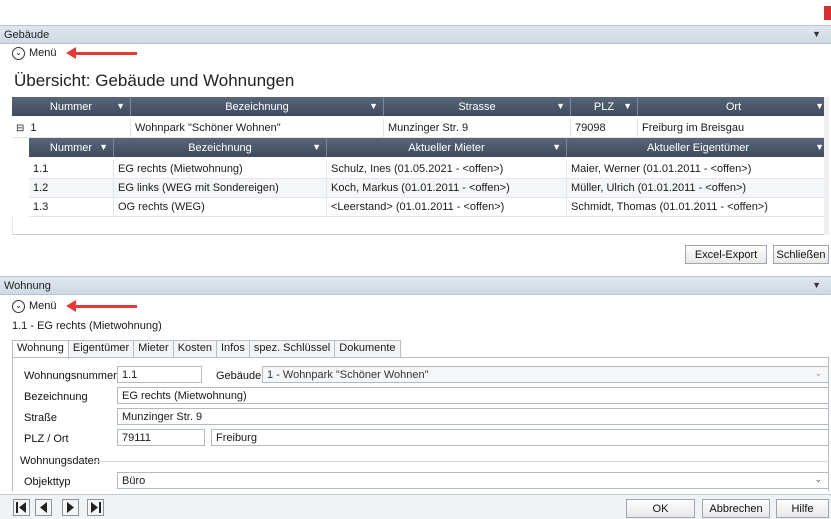 The image size is (831, 519). What do you see at coordinates (134, 480) in the screenshot?
I see `objekttyp-value: Büro` at bounding box center [134, 480].